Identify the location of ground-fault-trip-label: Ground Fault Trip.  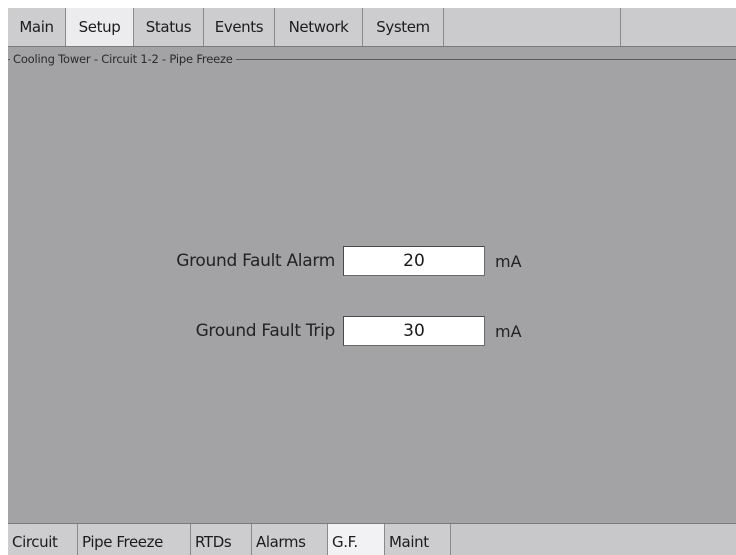
(265, 331).